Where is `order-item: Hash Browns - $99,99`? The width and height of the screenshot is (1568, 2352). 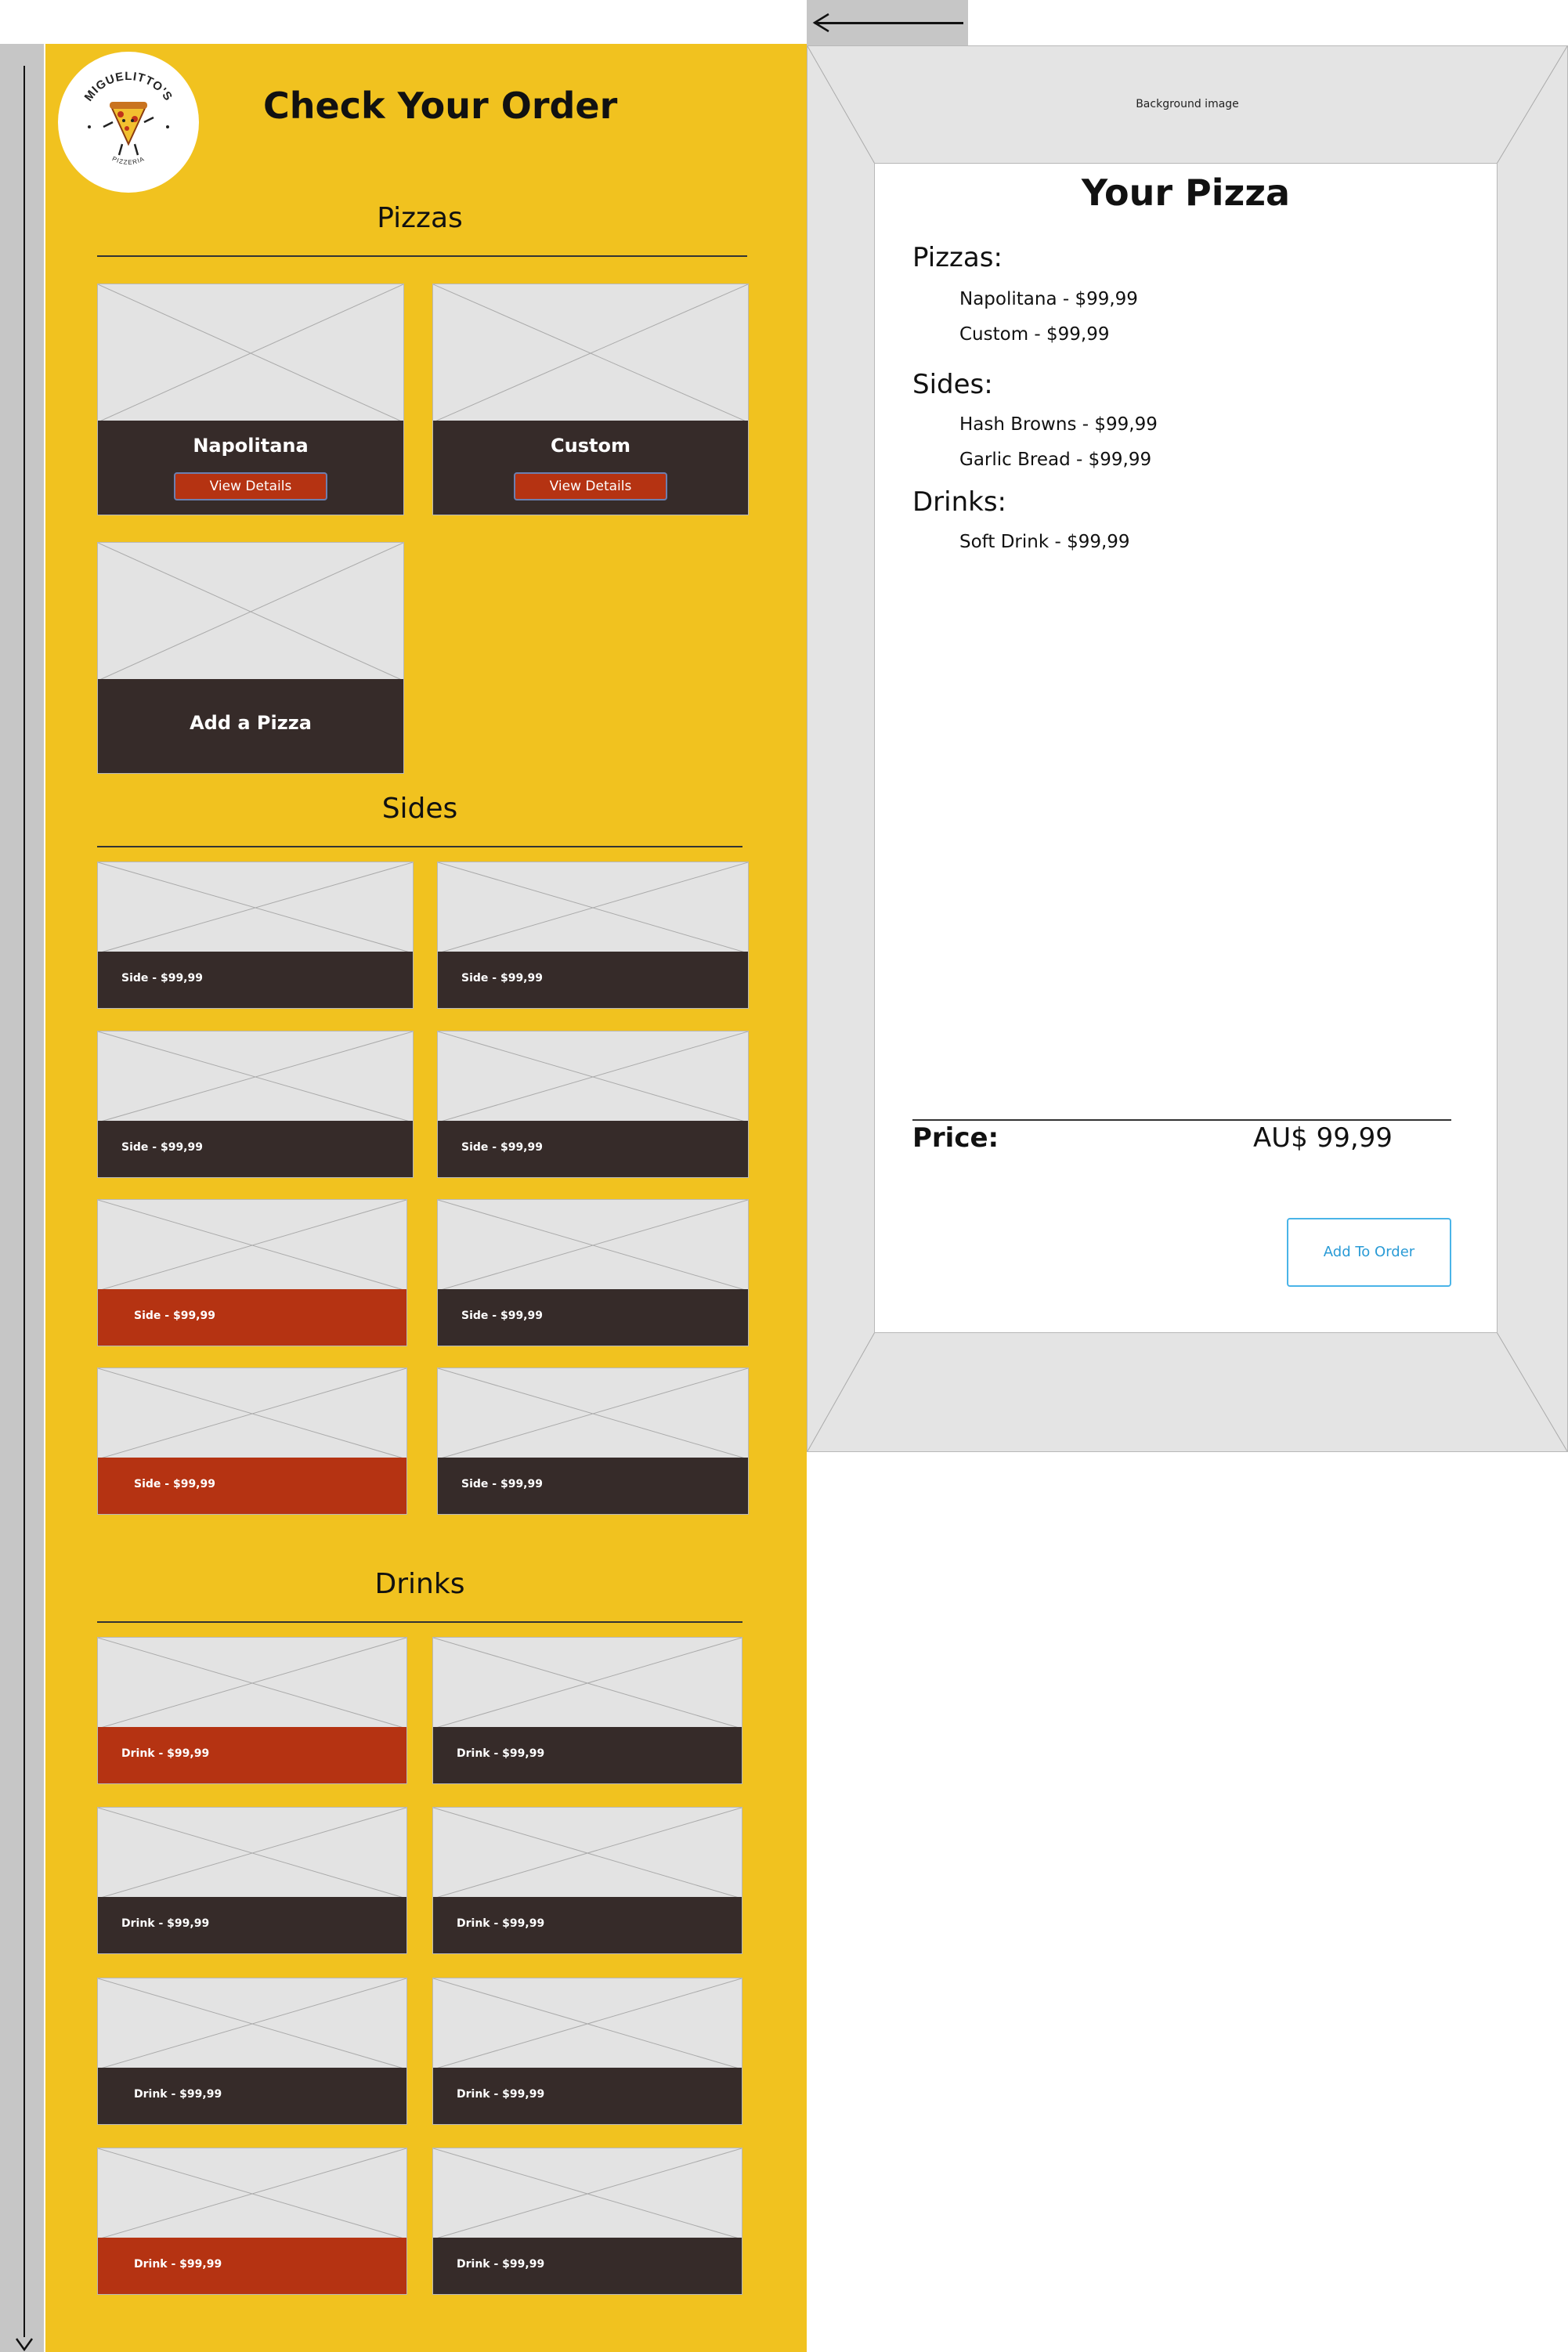
order-item: Hash Browns - $99,99 is located at coordinates (1058, 424).